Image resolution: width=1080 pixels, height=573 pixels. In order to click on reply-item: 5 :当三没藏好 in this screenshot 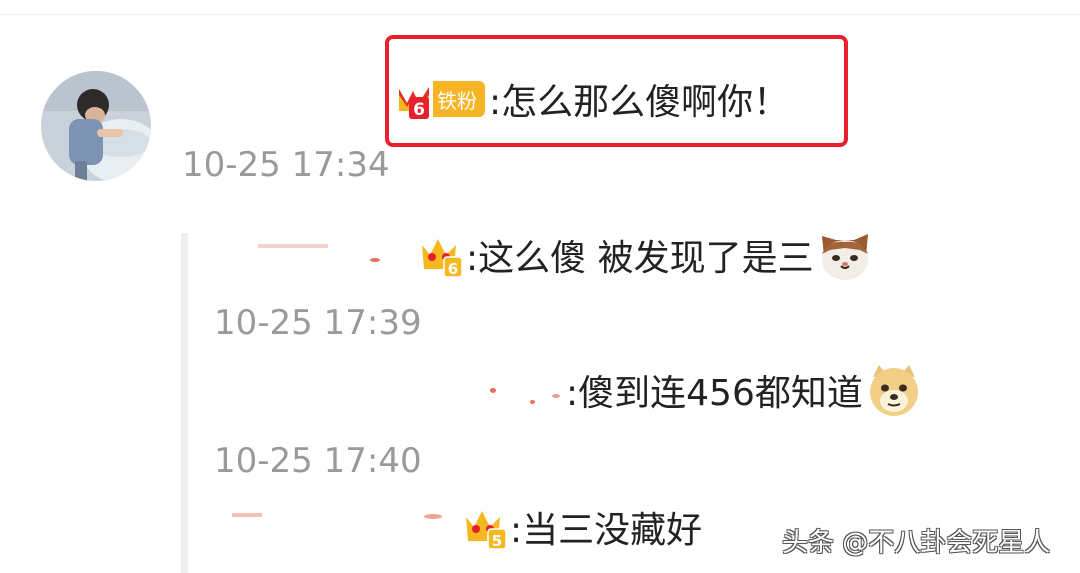, I will do `click(582, 527)`.